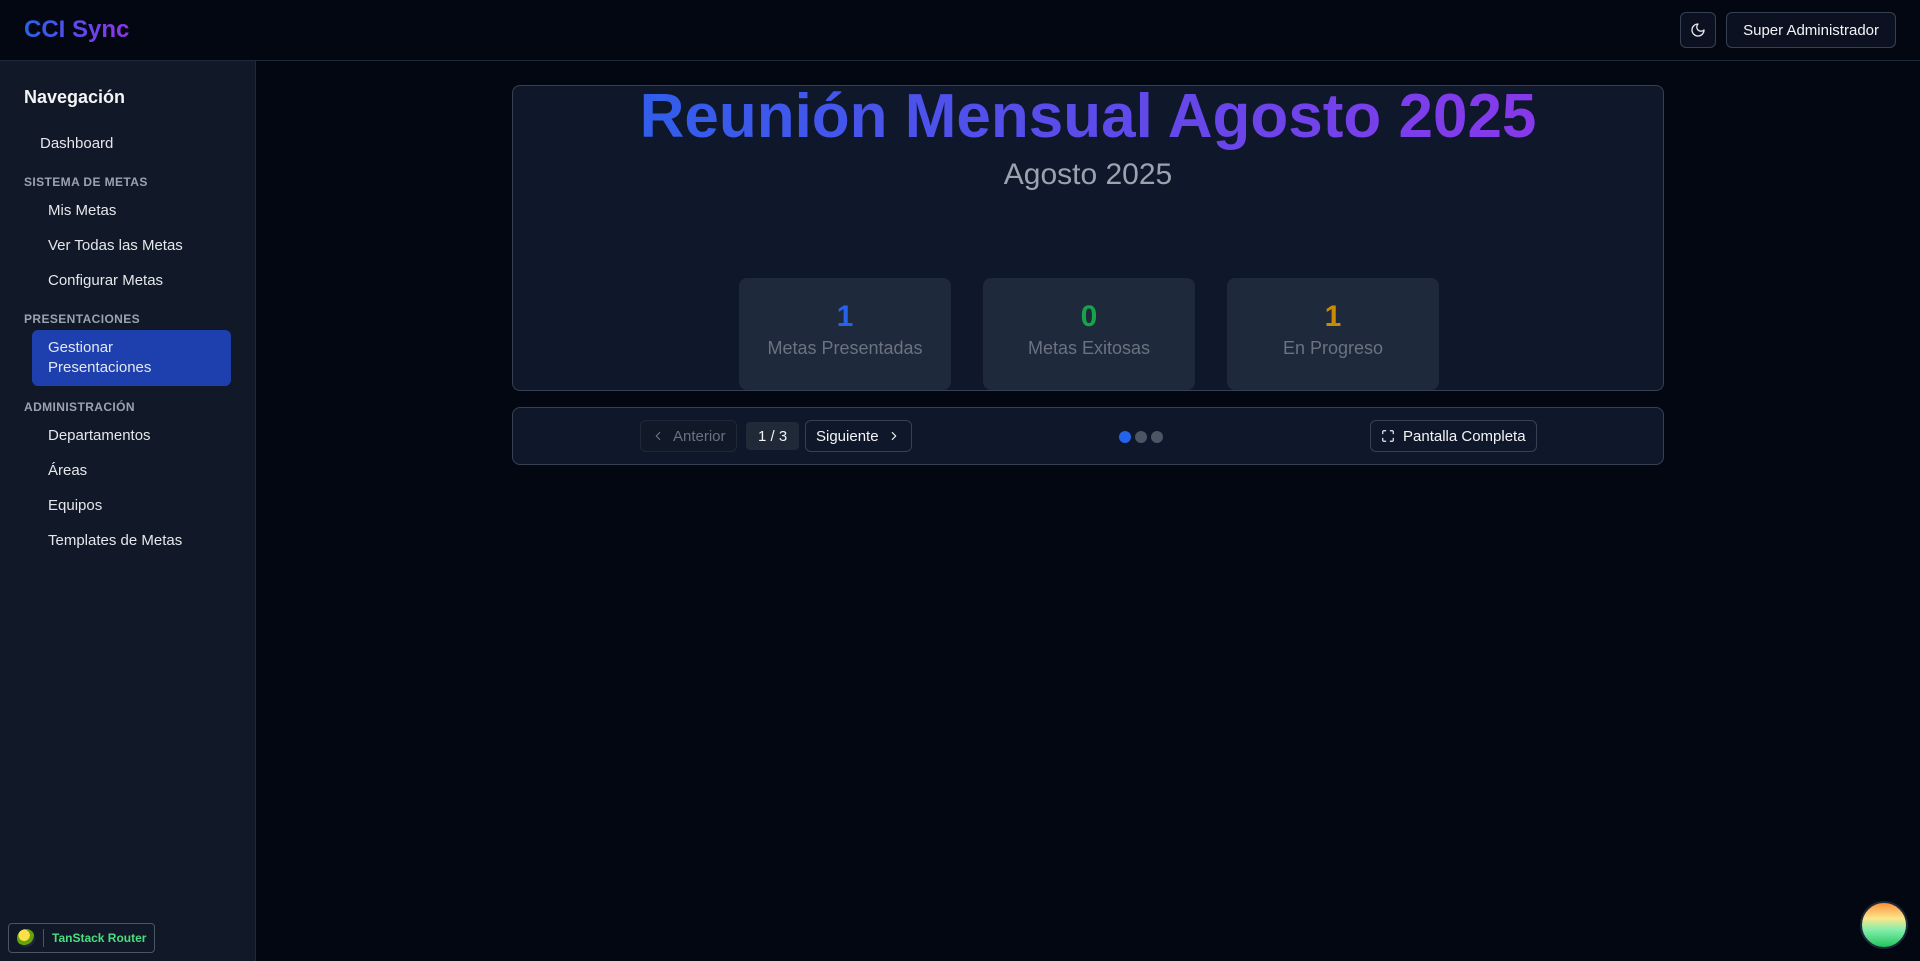 This screenshot has height=961, width=1920. I want to click on badge-divider, so click(43, 938).